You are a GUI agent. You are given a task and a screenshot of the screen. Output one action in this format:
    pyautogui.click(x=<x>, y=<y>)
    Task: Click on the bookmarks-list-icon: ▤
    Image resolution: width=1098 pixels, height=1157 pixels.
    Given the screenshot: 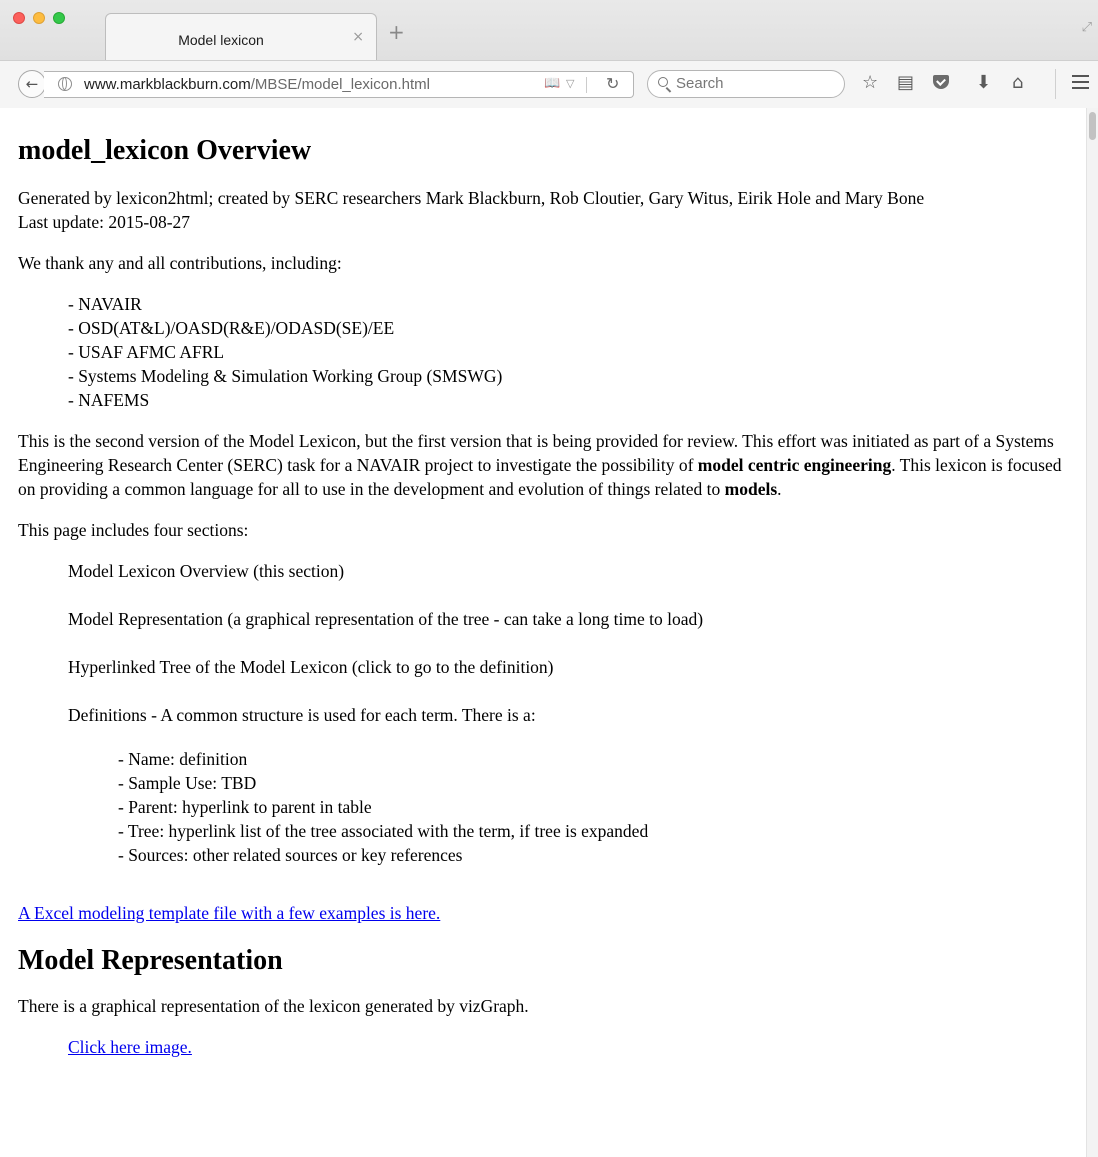 What is the action you would take?
    pyautogui.click(x=905, y=83)
    